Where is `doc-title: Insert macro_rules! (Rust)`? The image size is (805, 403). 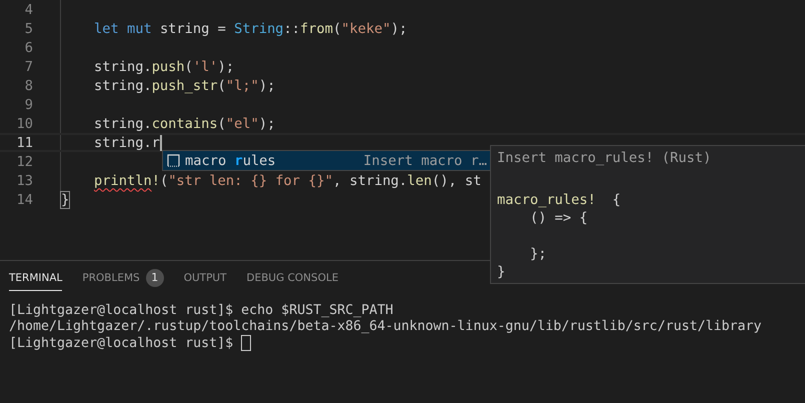
doc-title: Insert macro_rules! (Rust) is located at coordinates (604, 159).